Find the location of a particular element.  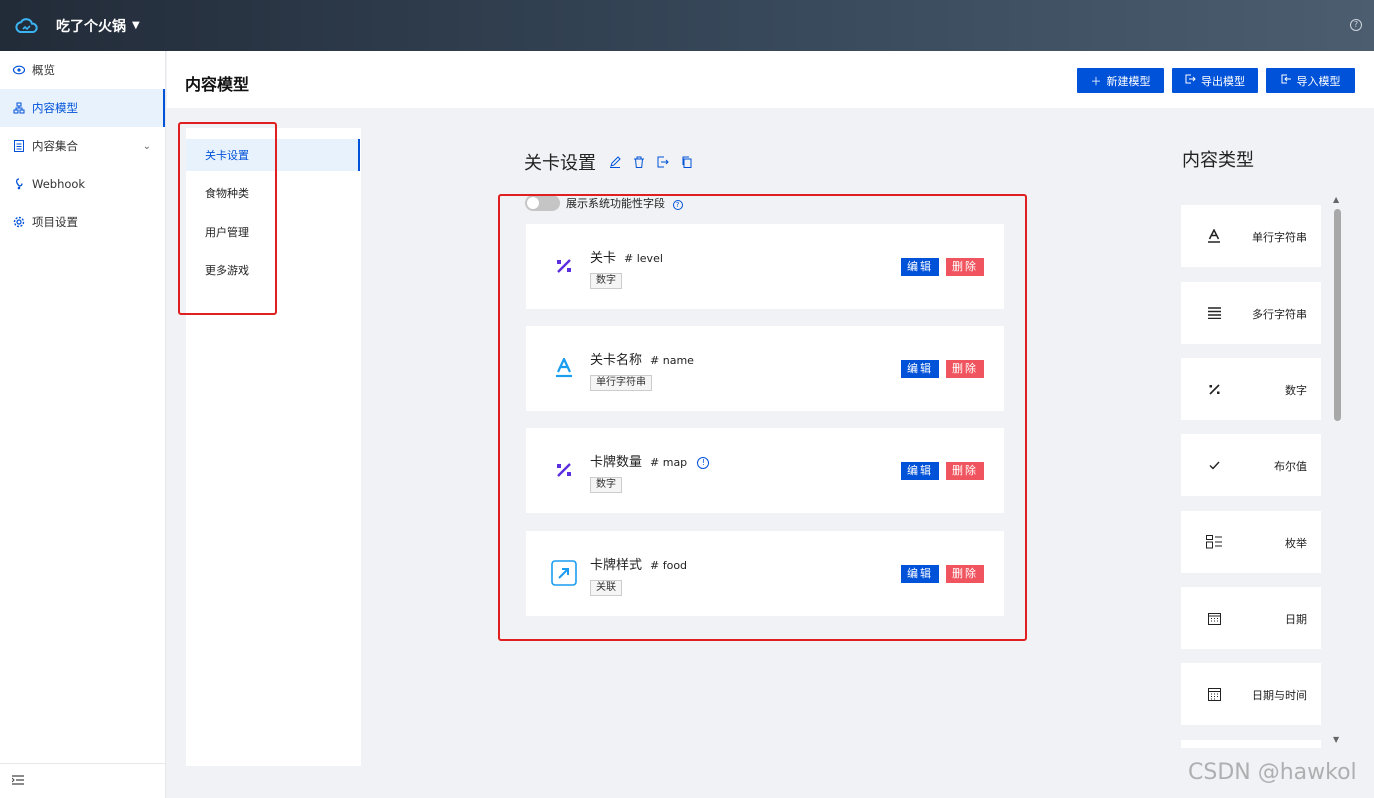

type-label: 日期 is located at coordinates (1296, 619).